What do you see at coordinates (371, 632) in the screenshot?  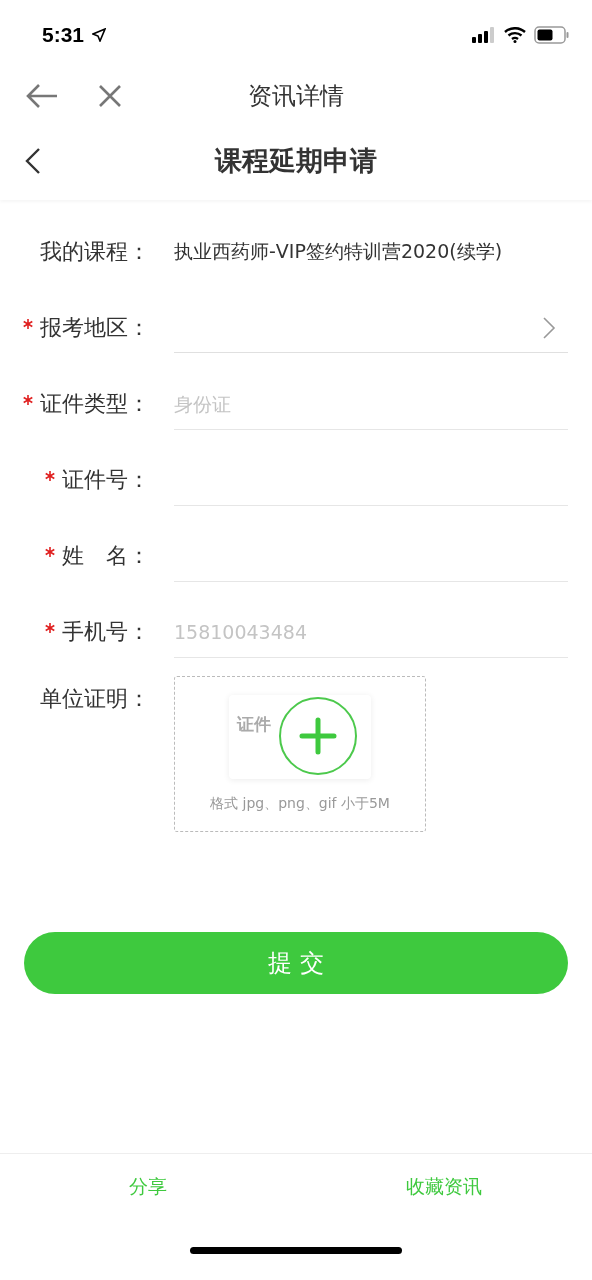 I see `input-field: 15810043484` at bounding box center [371, 632].